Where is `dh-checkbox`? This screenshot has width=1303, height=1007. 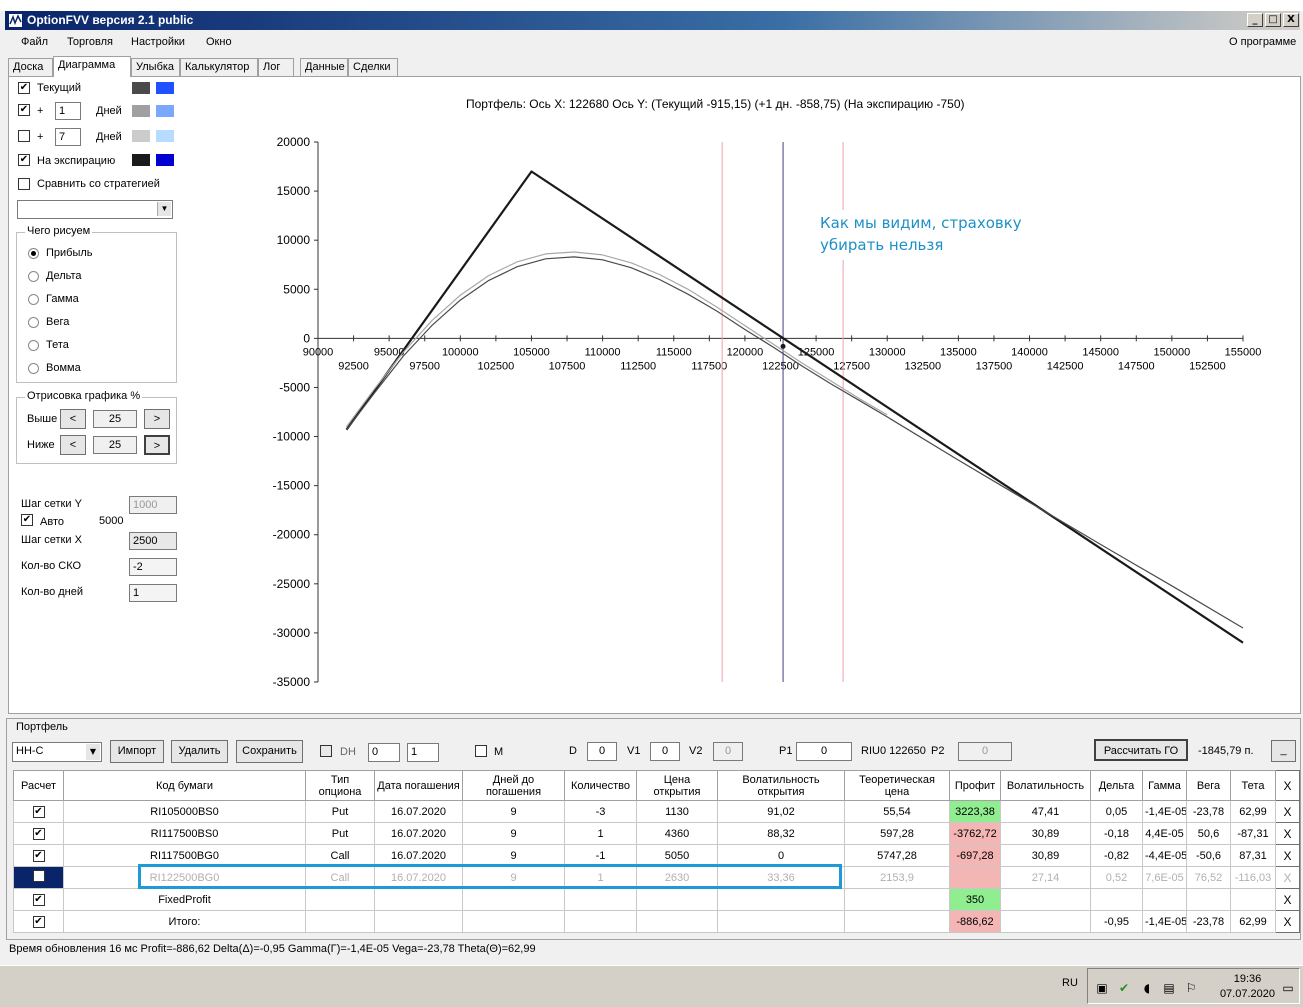 dh-checkbox is located at coordinates (326, 751).